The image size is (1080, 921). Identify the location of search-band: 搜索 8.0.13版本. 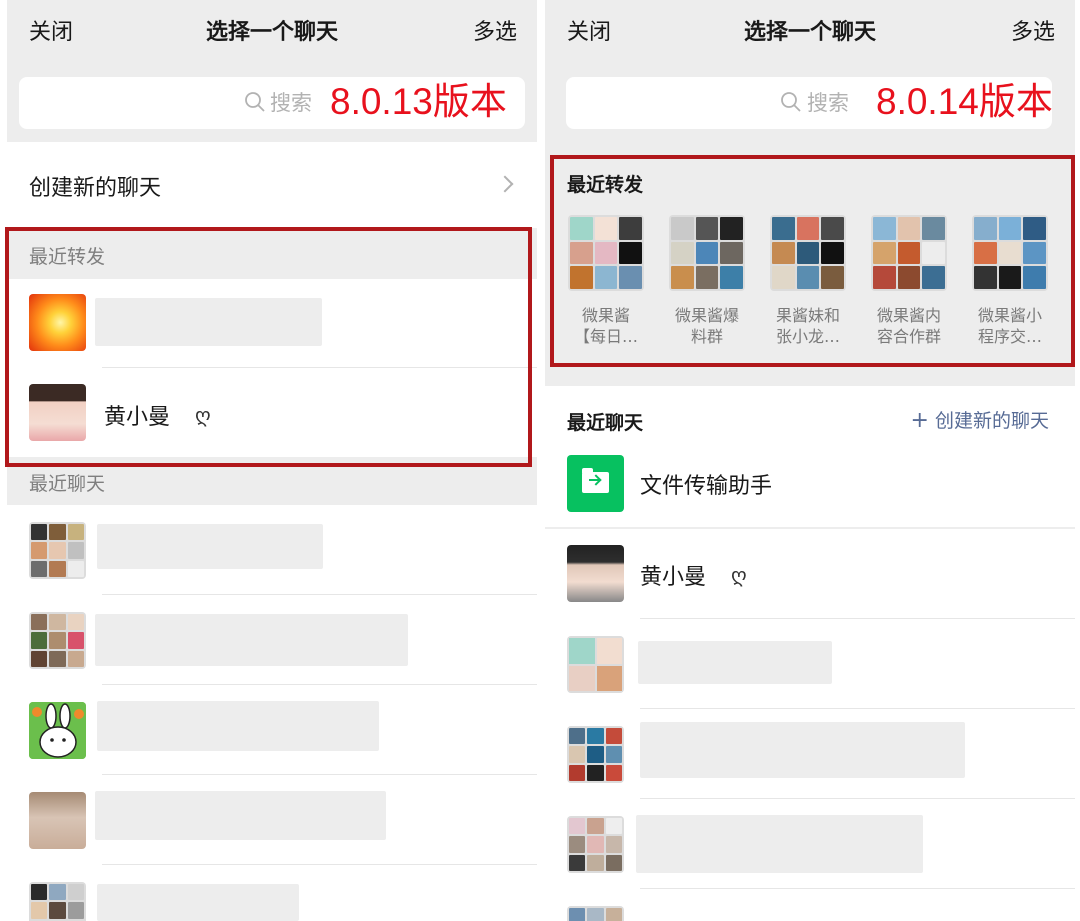
(272, 104).